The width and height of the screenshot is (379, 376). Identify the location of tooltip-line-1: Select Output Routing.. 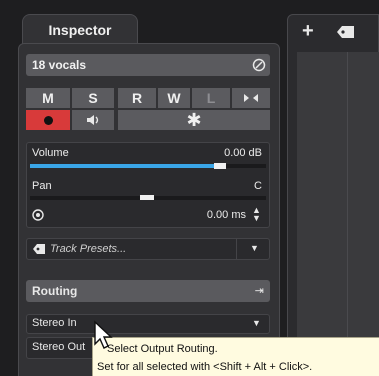
(162, 349).